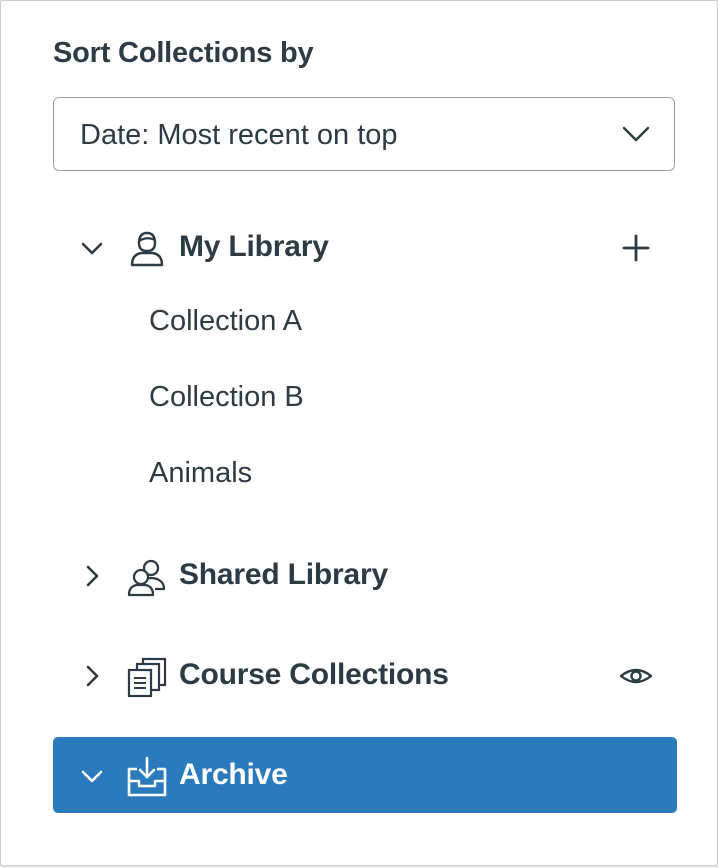  Describe the element at coordinates (147, 677) in the screenshot. I see `collections-icon` at that location.